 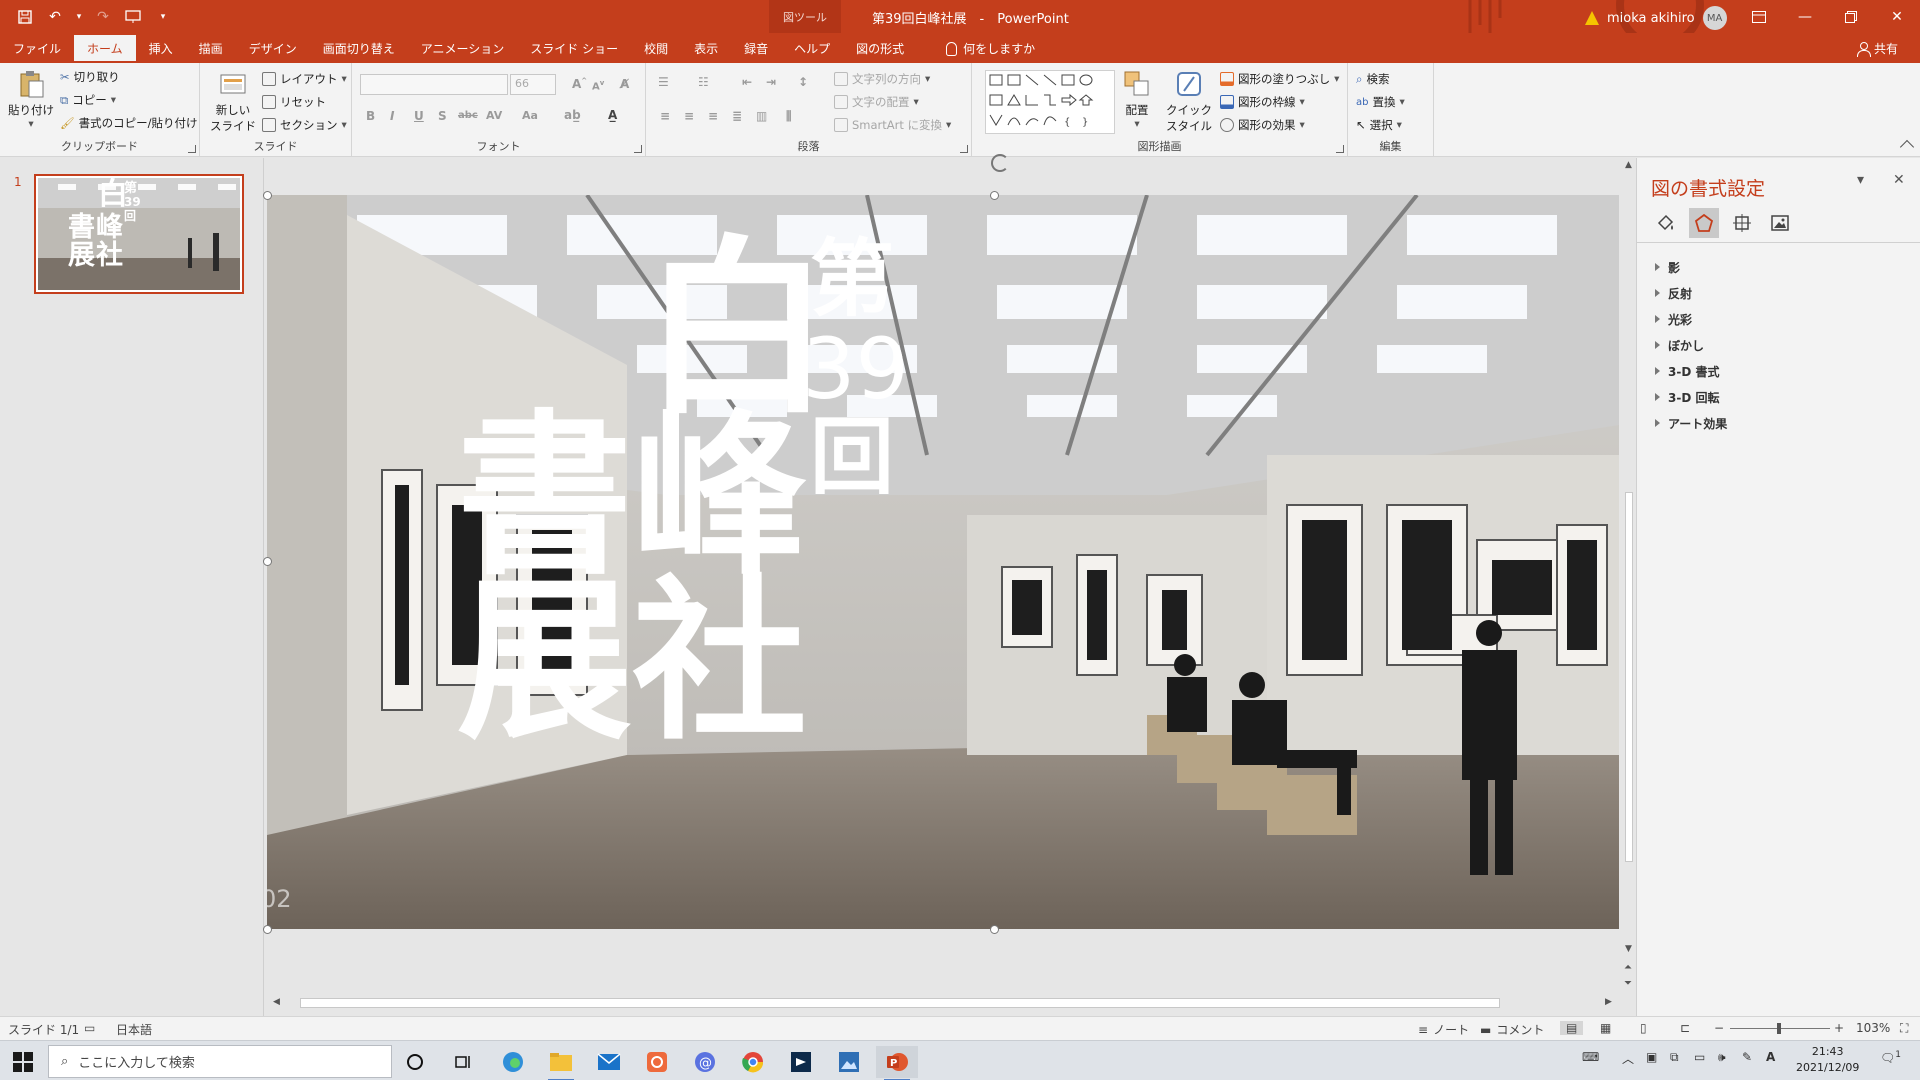 What do you see at coordinates (747, 82) in the screenshot?
I see `decrease-indent-icon: ⇤` at bounding box center [747, 82].